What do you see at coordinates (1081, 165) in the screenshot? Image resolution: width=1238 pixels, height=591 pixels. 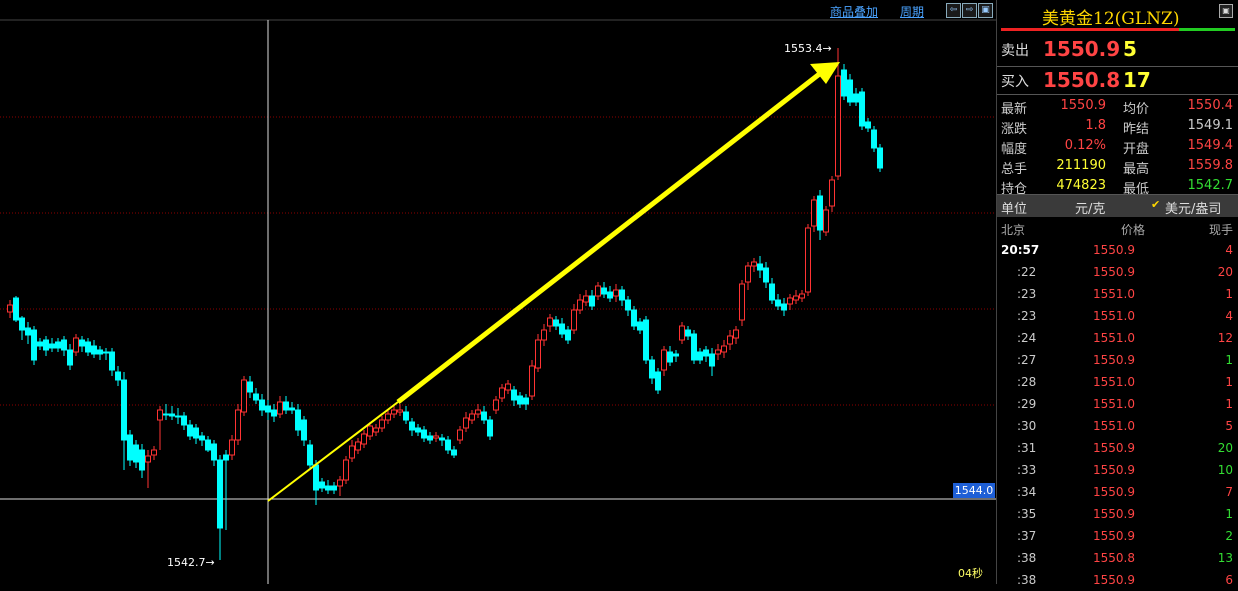 I see `stat-value: 211190` at bounding box center [1081, 165].